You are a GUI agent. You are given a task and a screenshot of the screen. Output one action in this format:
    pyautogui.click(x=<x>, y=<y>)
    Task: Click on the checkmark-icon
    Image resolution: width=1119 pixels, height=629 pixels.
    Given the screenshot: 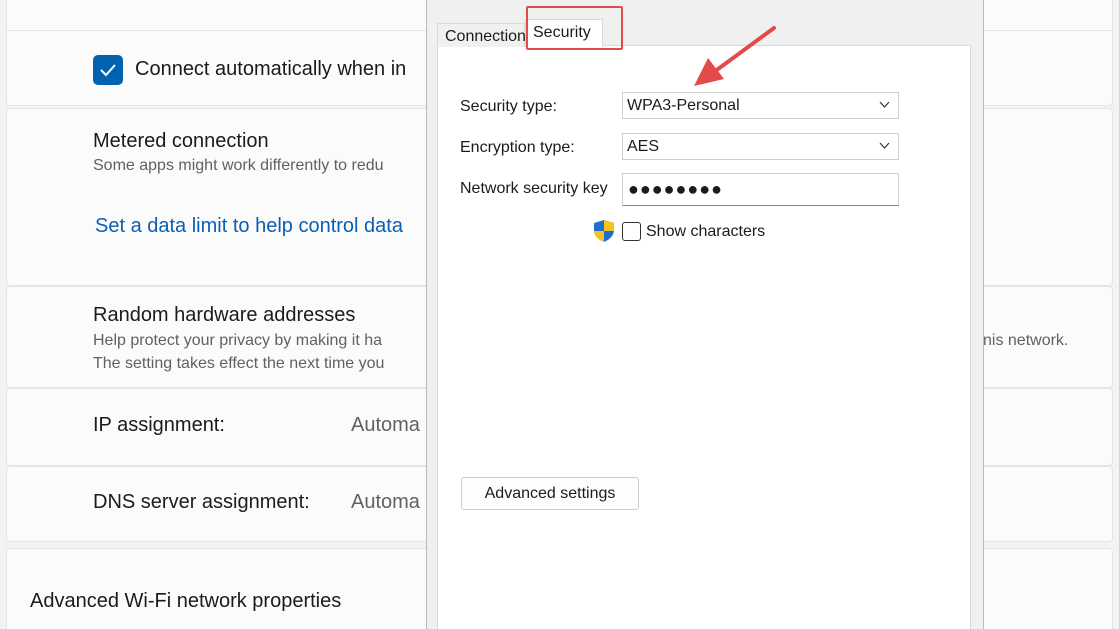 What is the action you would take?
    pyautogui.click(x=108, y=70)
    